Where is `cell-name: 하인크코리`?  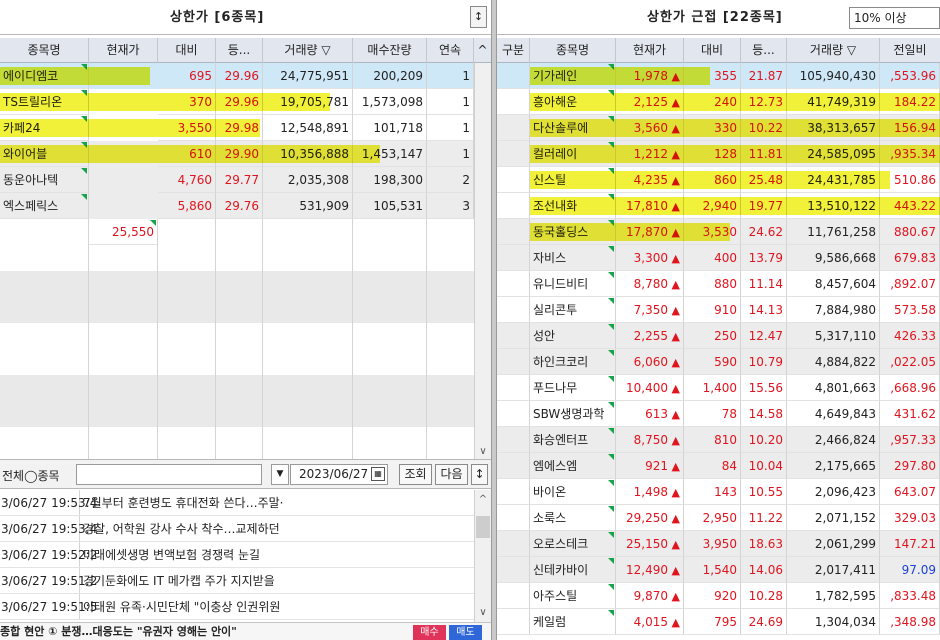
cell-name: 하인크코리 is located at coordinates (573, 362).